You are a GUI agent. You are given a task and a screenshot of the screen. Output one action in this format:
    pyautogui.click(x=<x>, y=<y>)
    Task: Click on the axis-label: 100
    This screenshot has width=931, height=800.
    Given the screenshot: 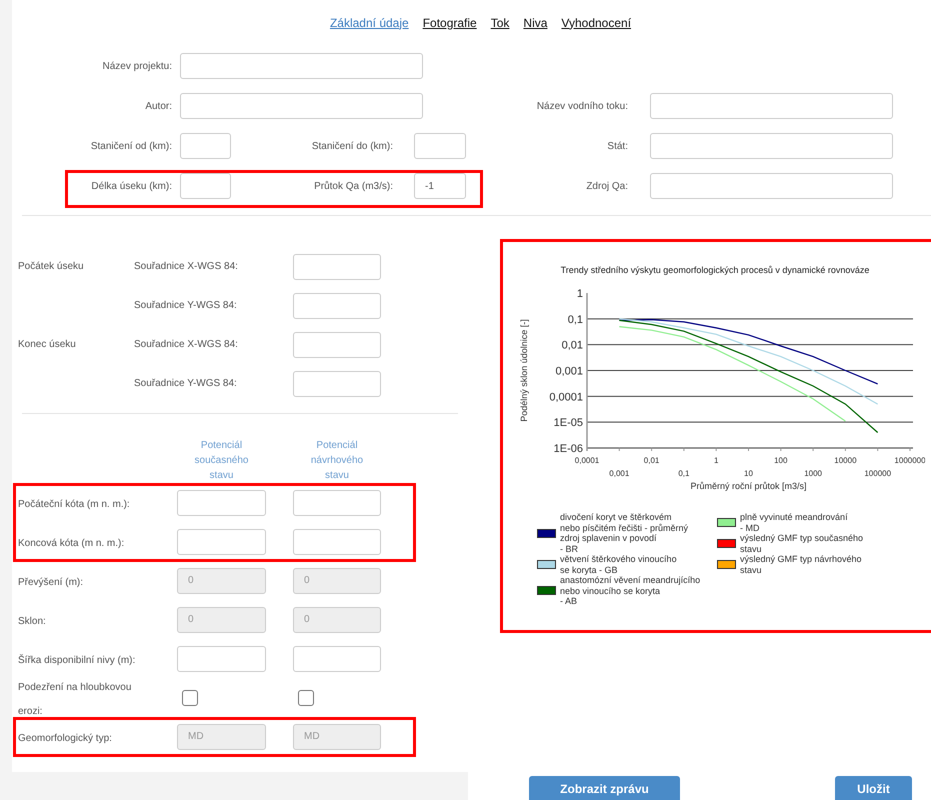 What is the action you would take?
    pyautogui.click(x=781, y=460)
    